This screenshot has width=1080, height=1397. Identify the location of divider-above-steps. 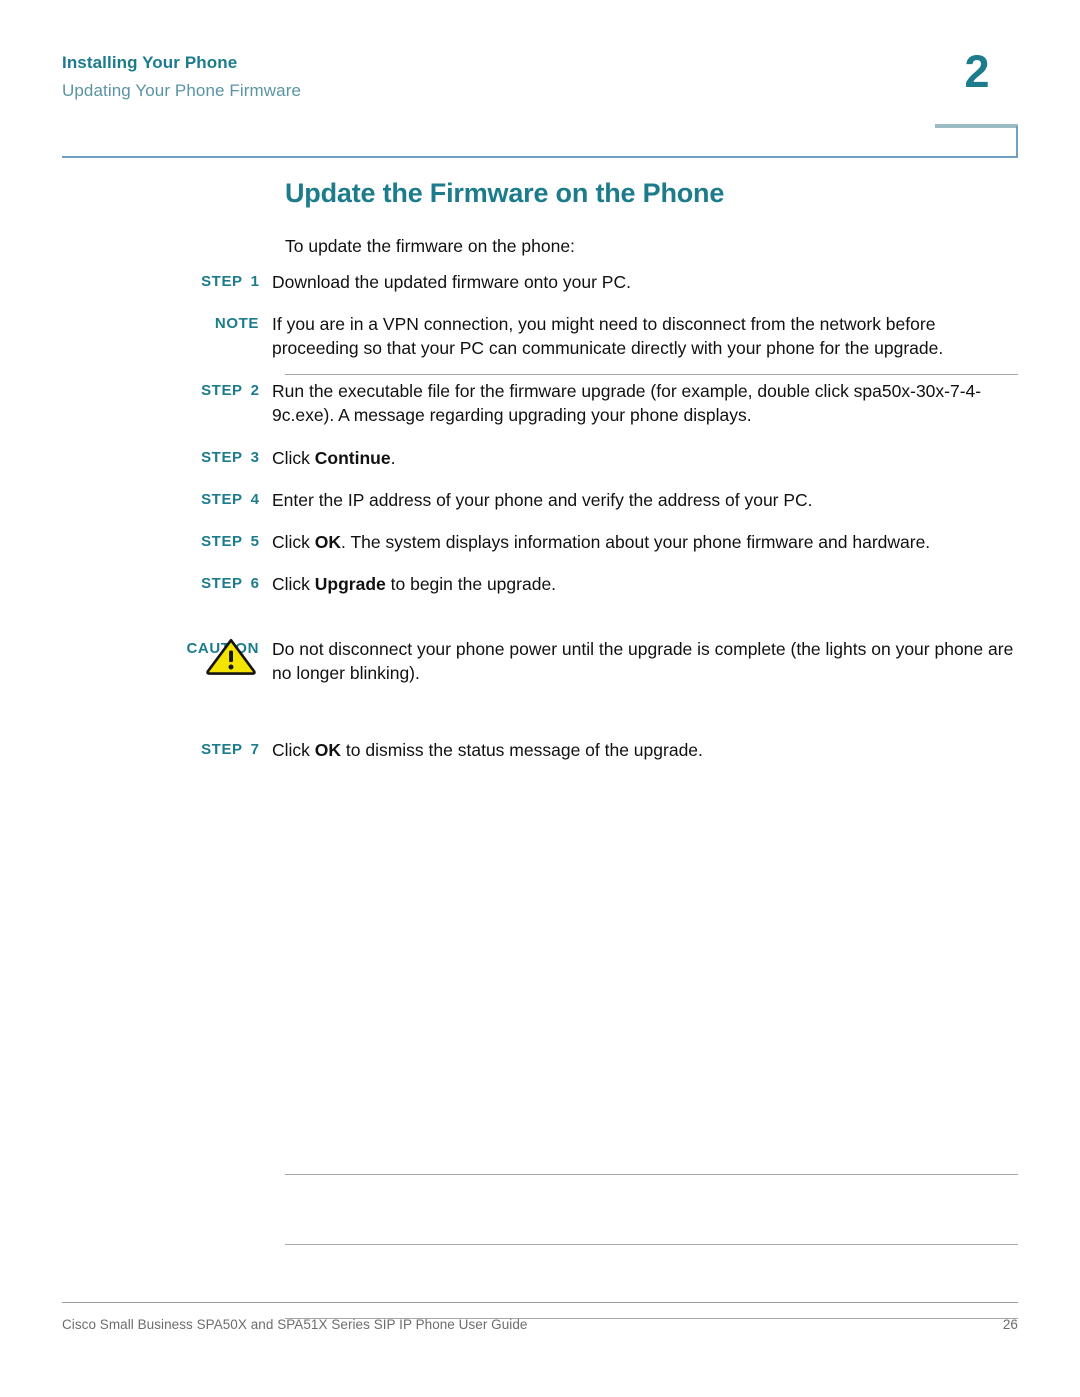
(651, 374).